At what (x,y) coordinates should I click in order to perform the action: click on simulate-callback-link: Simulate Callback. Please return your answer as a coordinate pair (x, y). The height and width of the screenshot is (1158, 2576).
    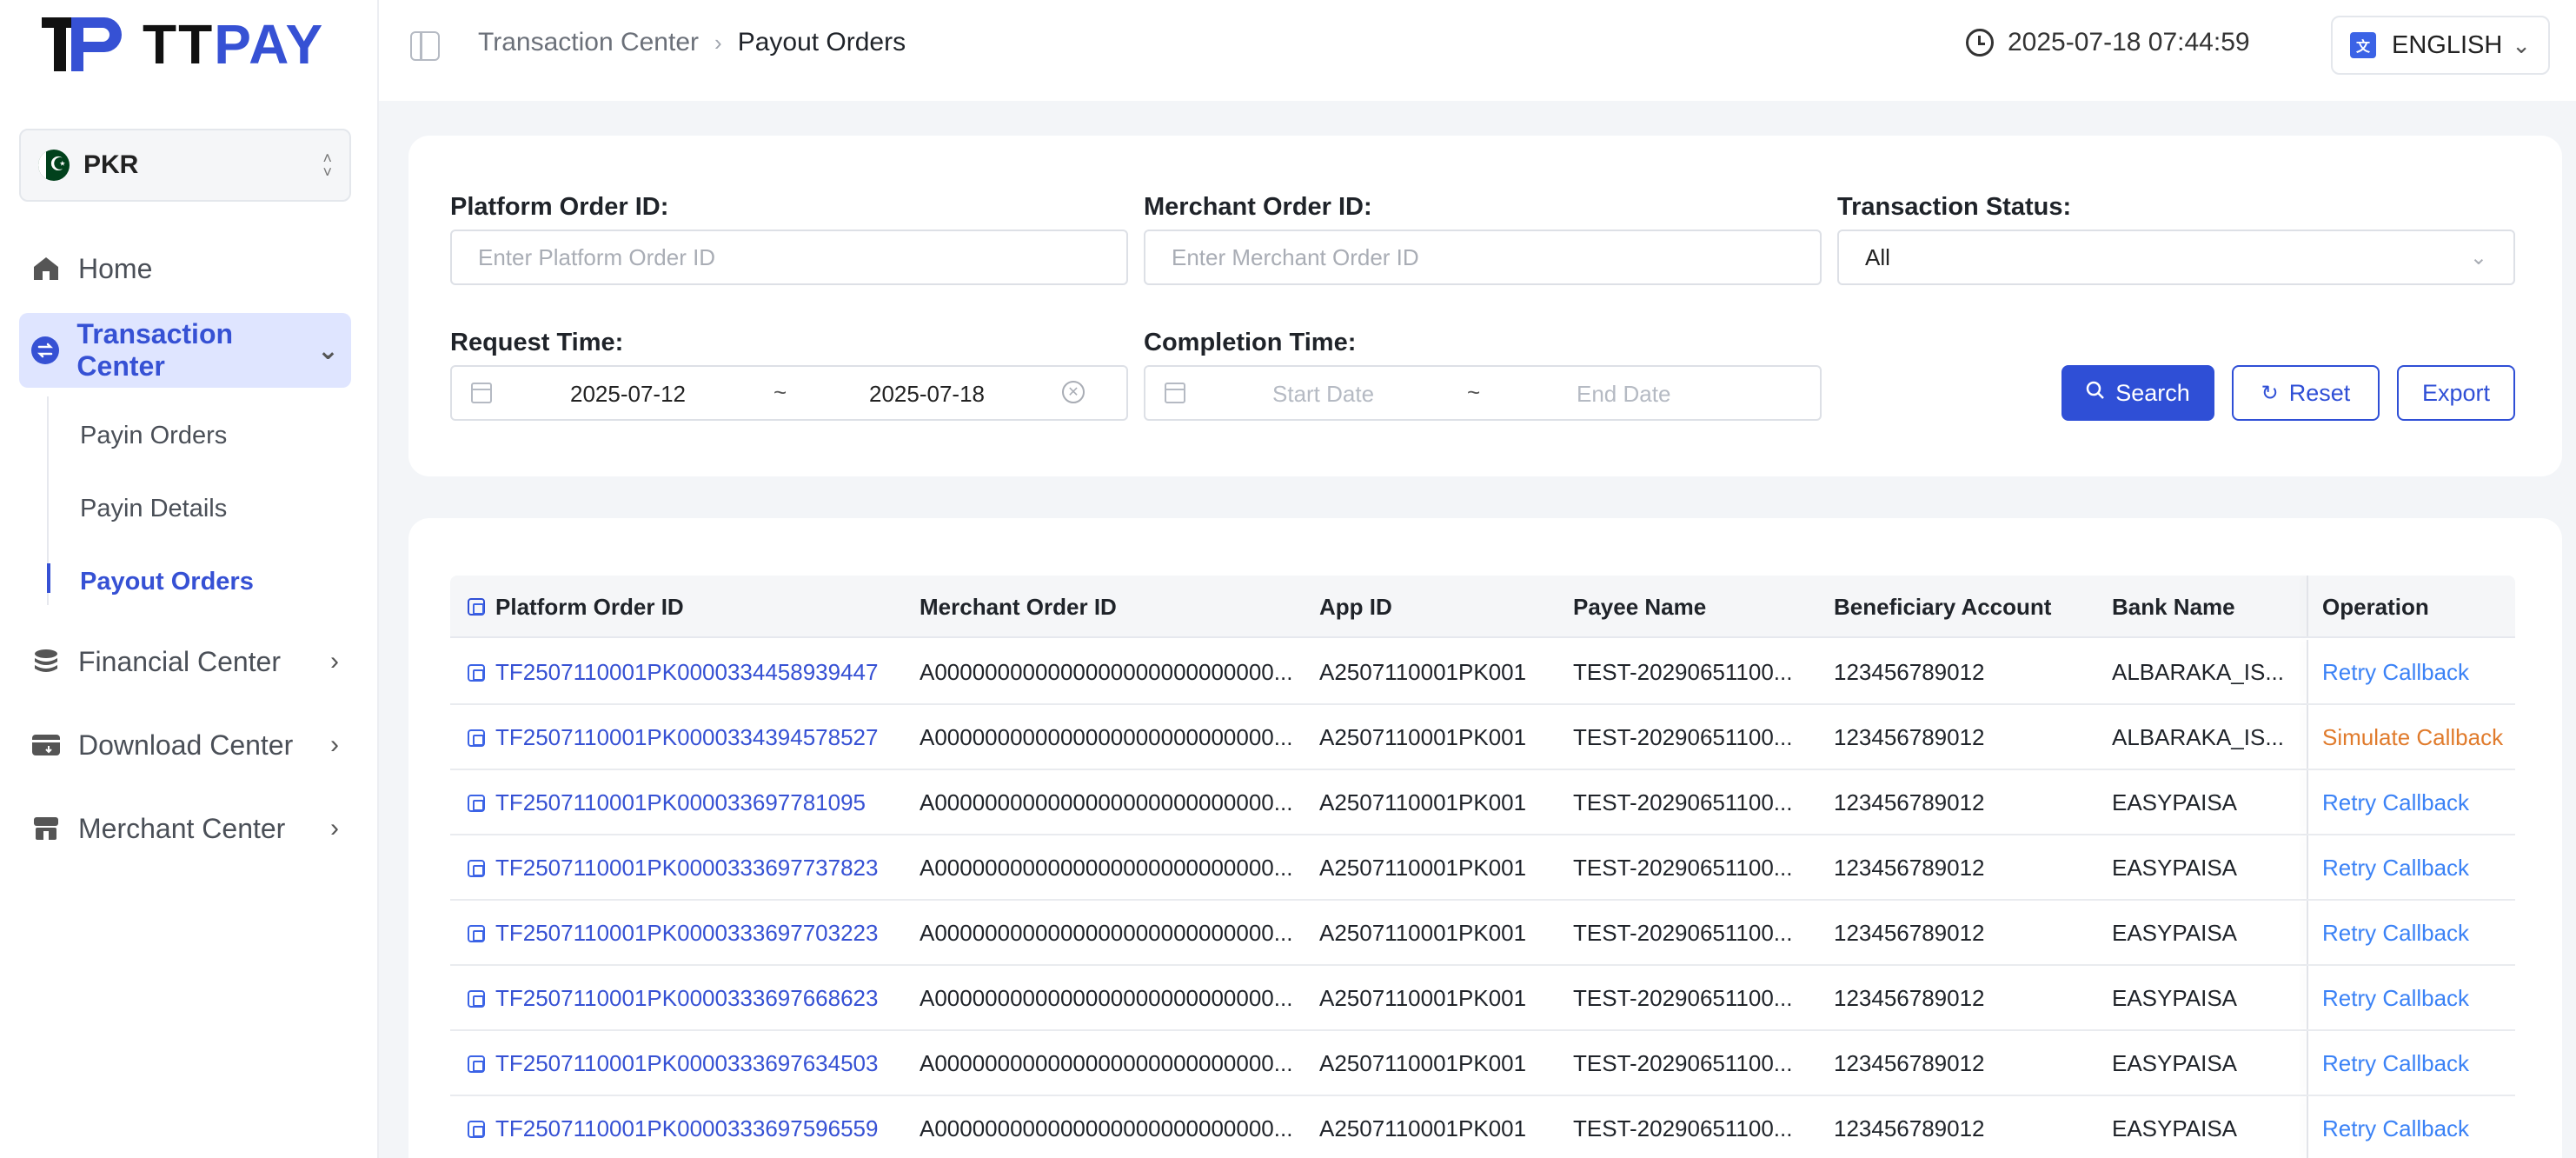
    Looking at the image, I should click on (2412, 737).